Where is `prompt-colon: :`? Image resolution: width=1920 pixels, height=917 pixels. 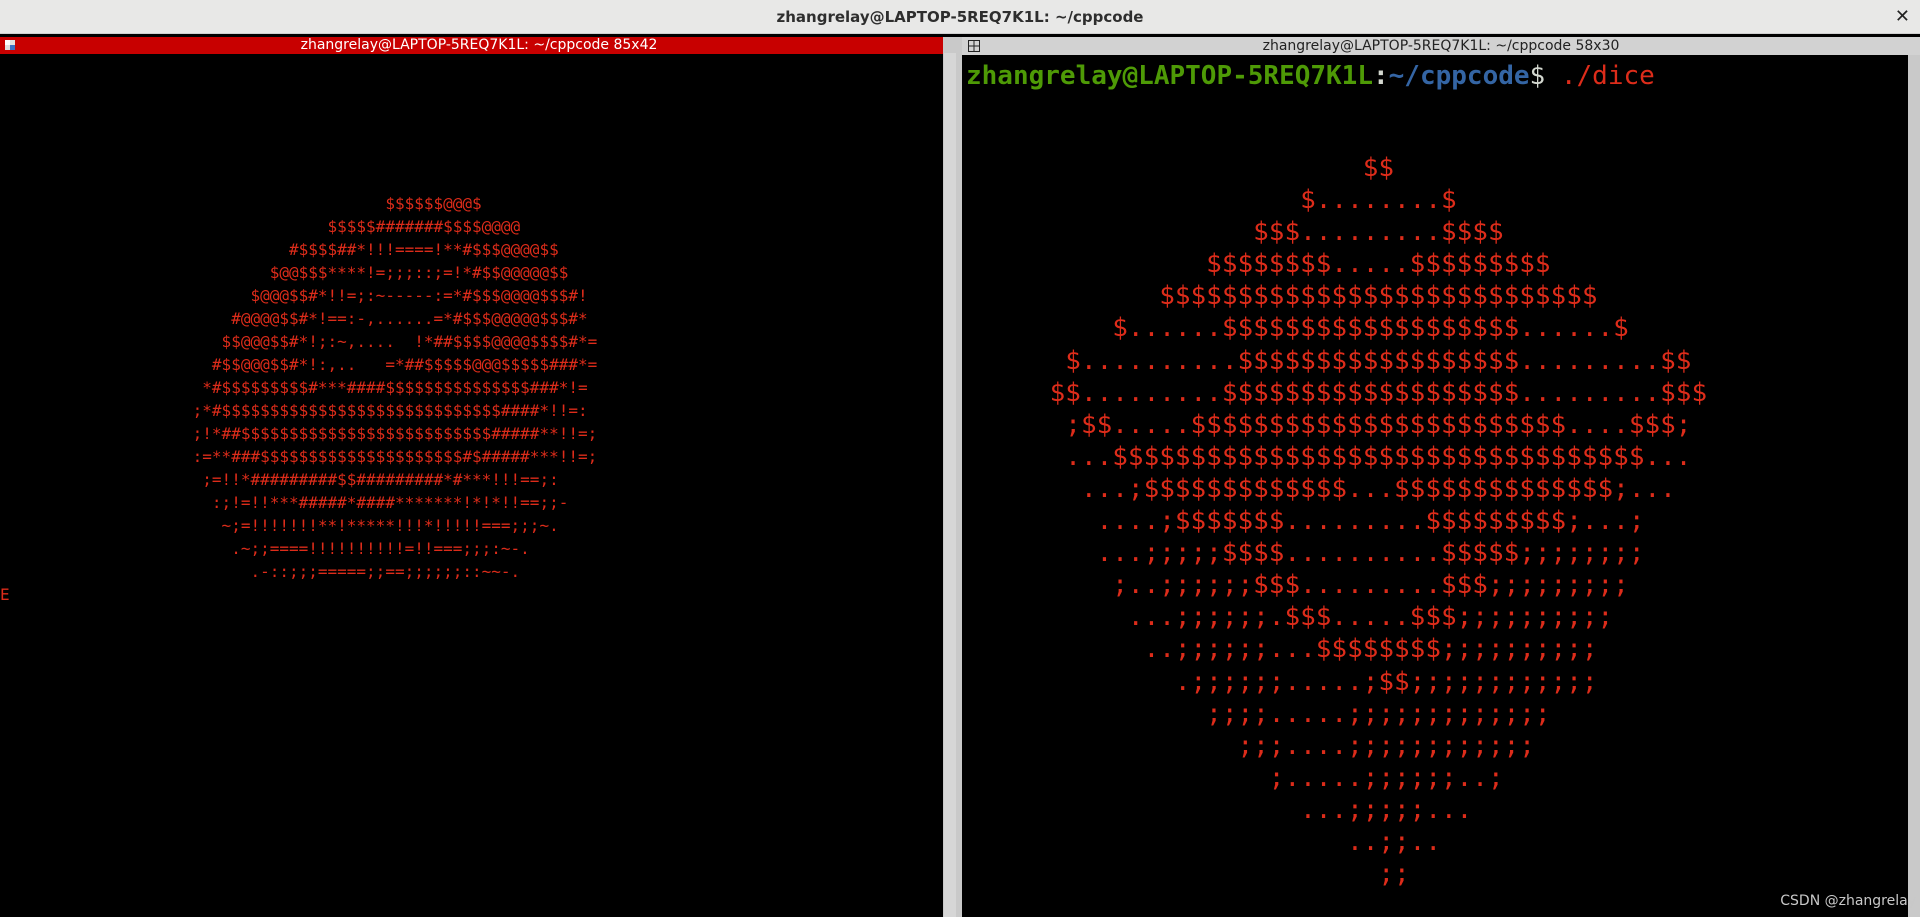 prompt-colon: : is located at coordinates (1381, 76).